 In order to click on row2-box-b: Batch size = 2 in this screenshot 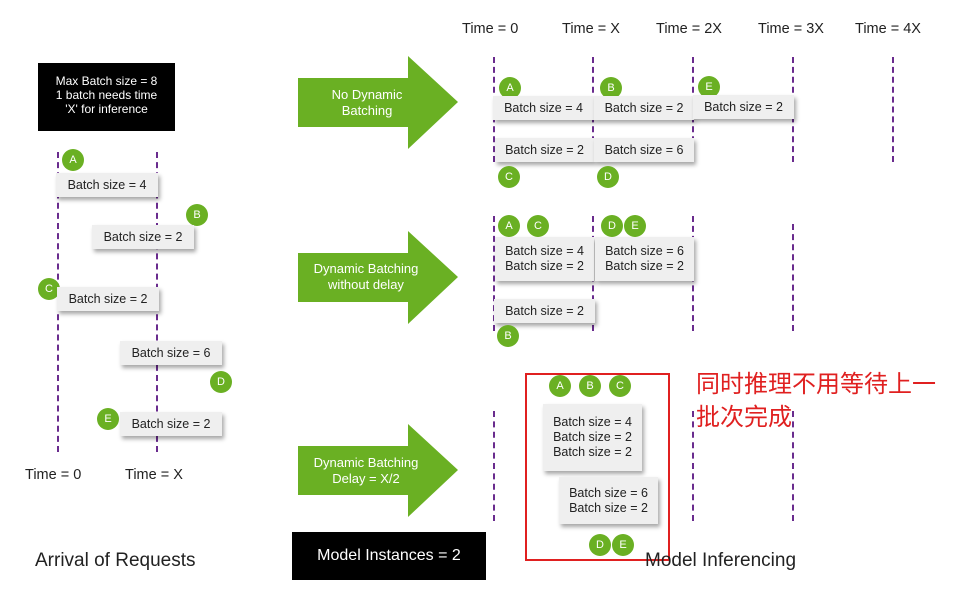, I will do `click(544, 311)`.